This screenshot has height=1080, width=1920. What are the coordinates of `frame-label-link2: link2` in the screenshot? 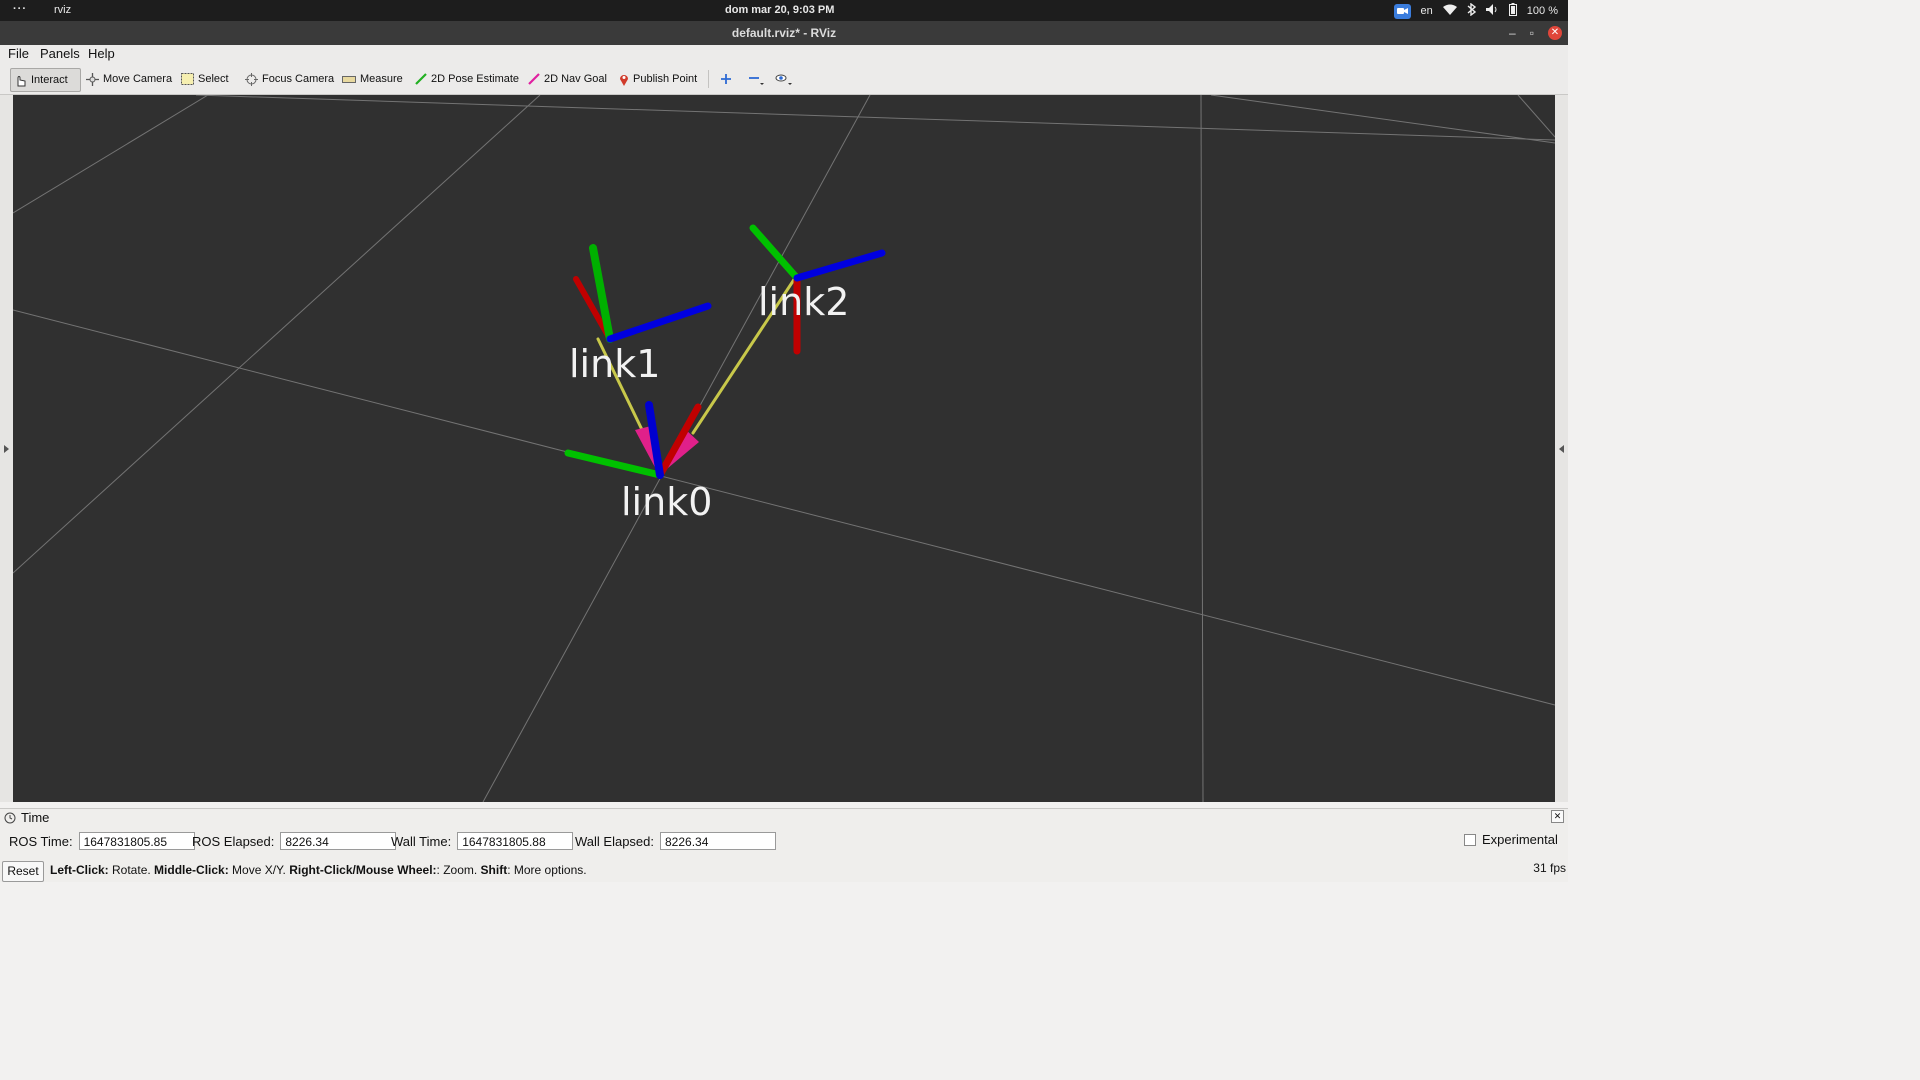 It's located at (803, 302).